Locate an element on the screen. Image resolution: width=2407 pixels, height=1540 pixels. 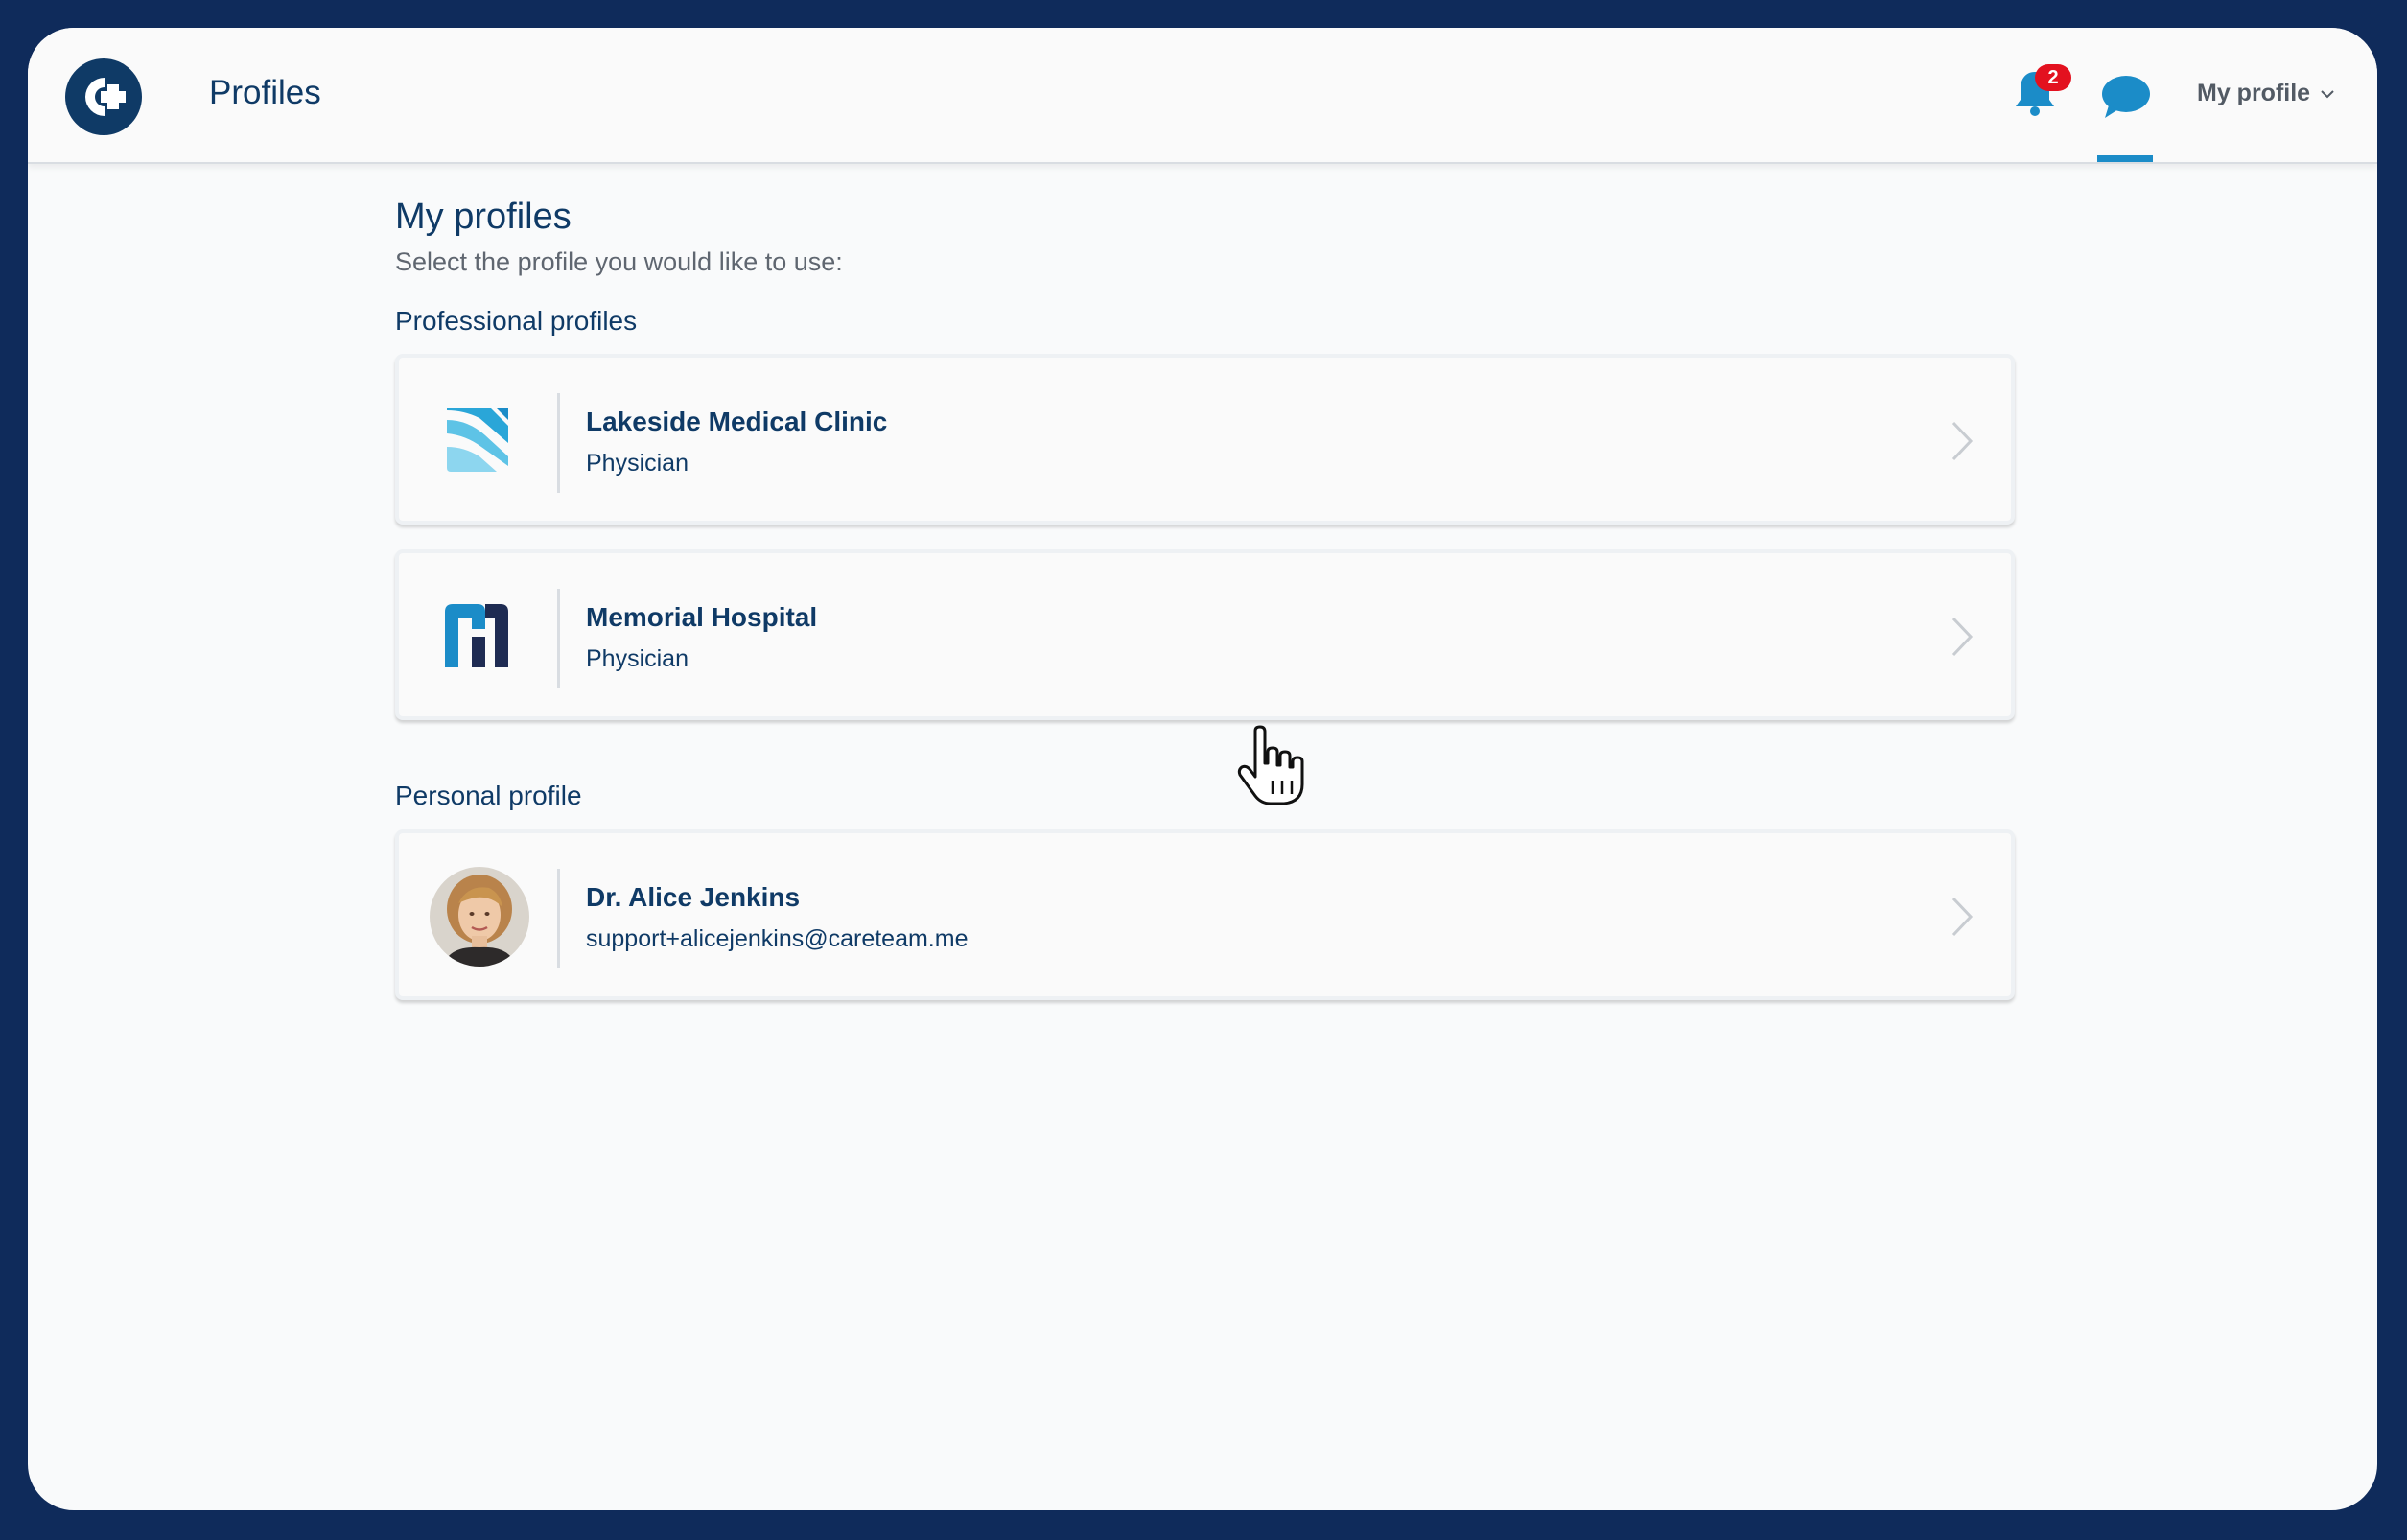
profile-card-lakeside: Lakeside Medical Clinic Physician is located at coordinates (1205, 439).